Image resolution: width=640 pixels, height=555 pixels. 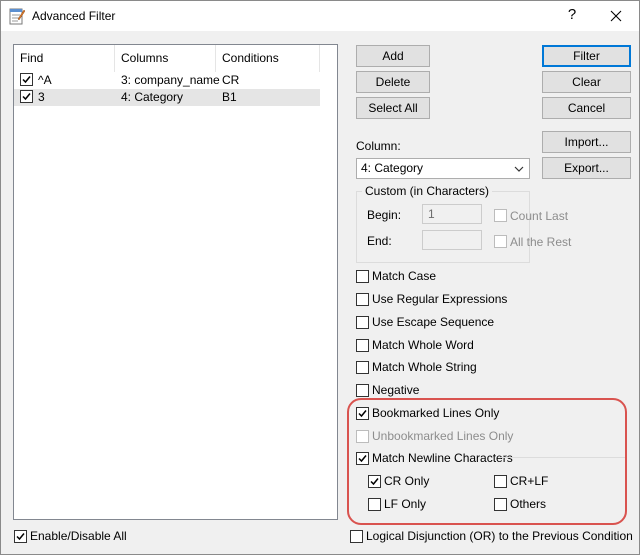 What do you see at coordinates (320, 16) in the screenshot?
I see `title-bar: Advanced Filter ?` at bounding box center [320, 16].